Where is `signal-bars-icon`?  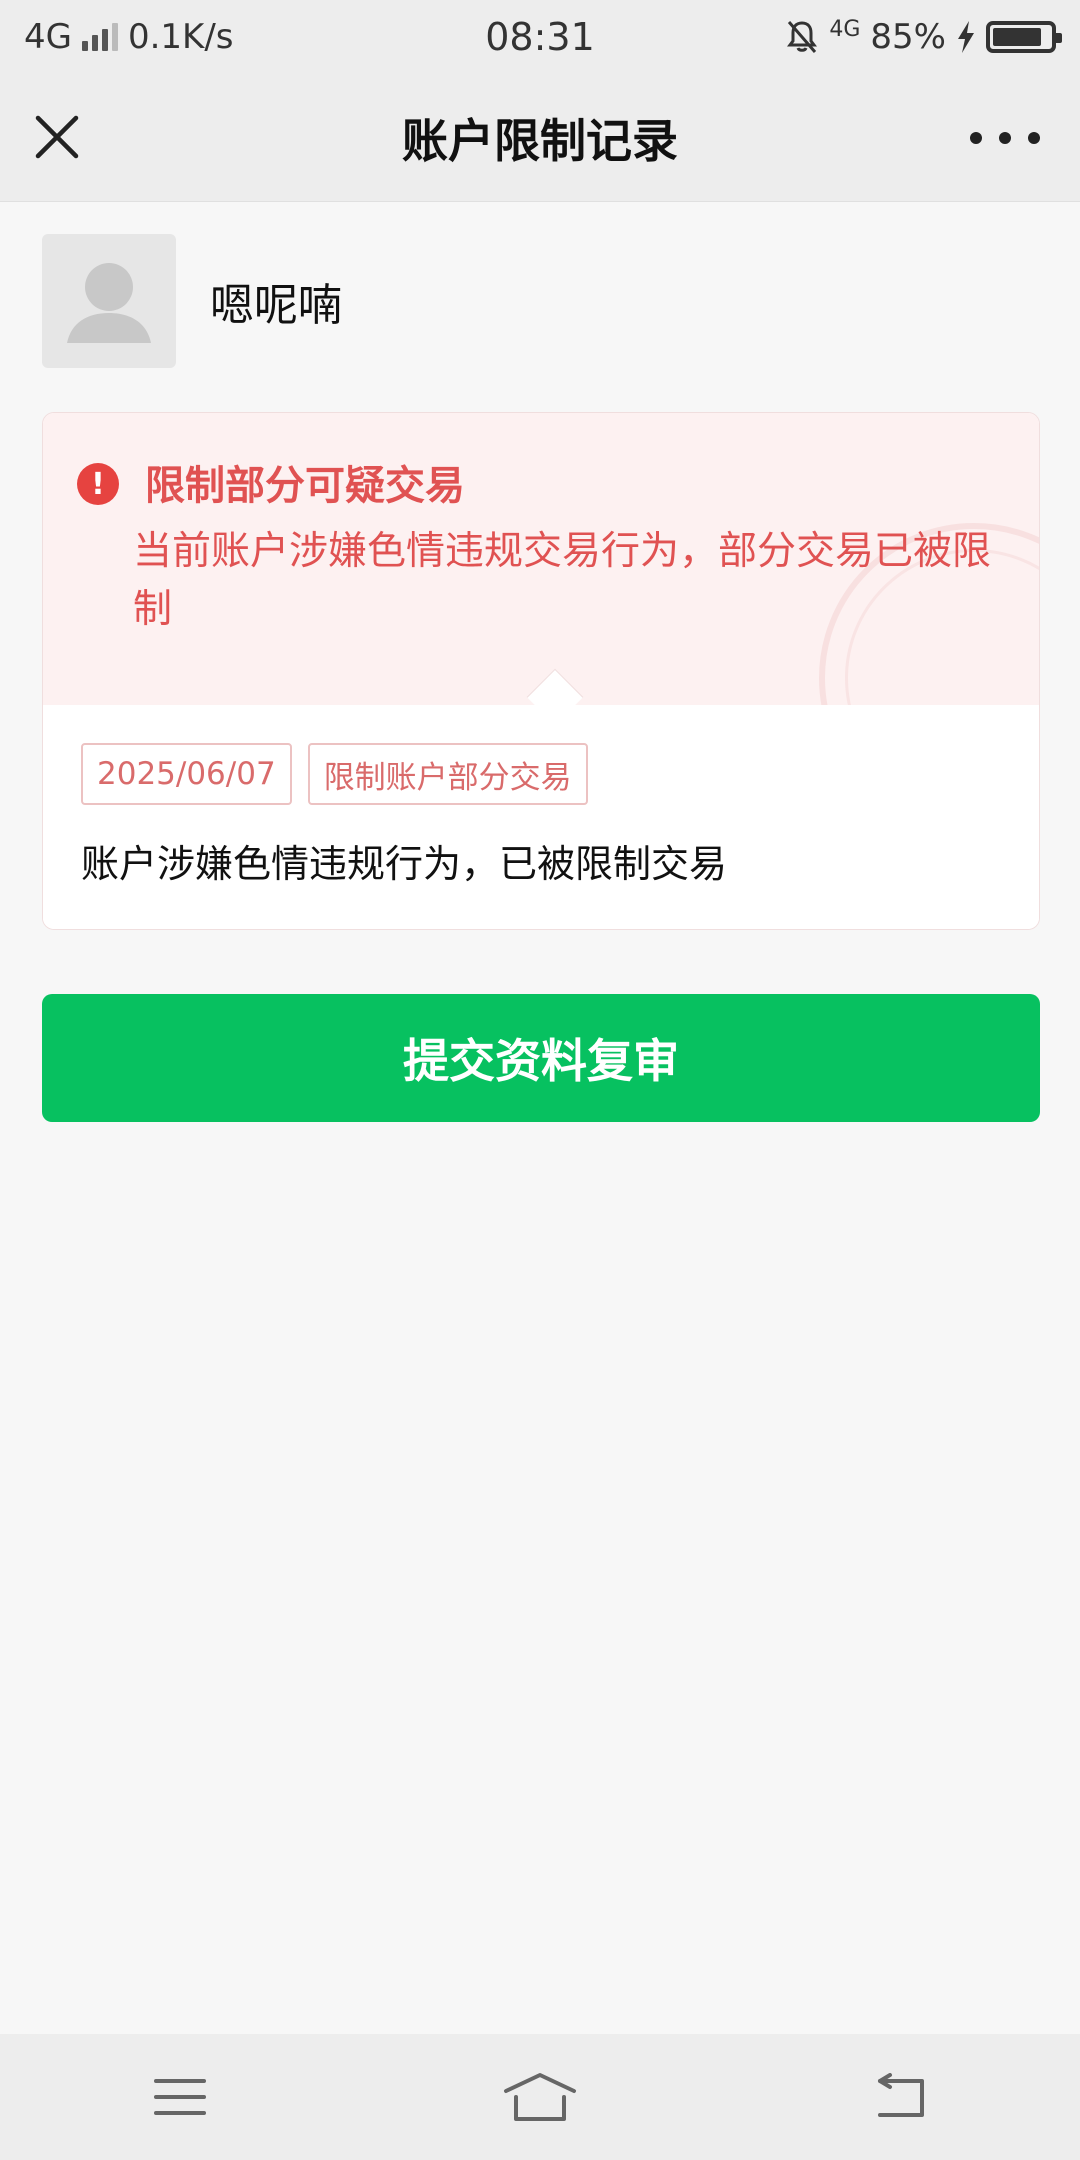
signal-bars-icon is located at coordinates (99, 37).